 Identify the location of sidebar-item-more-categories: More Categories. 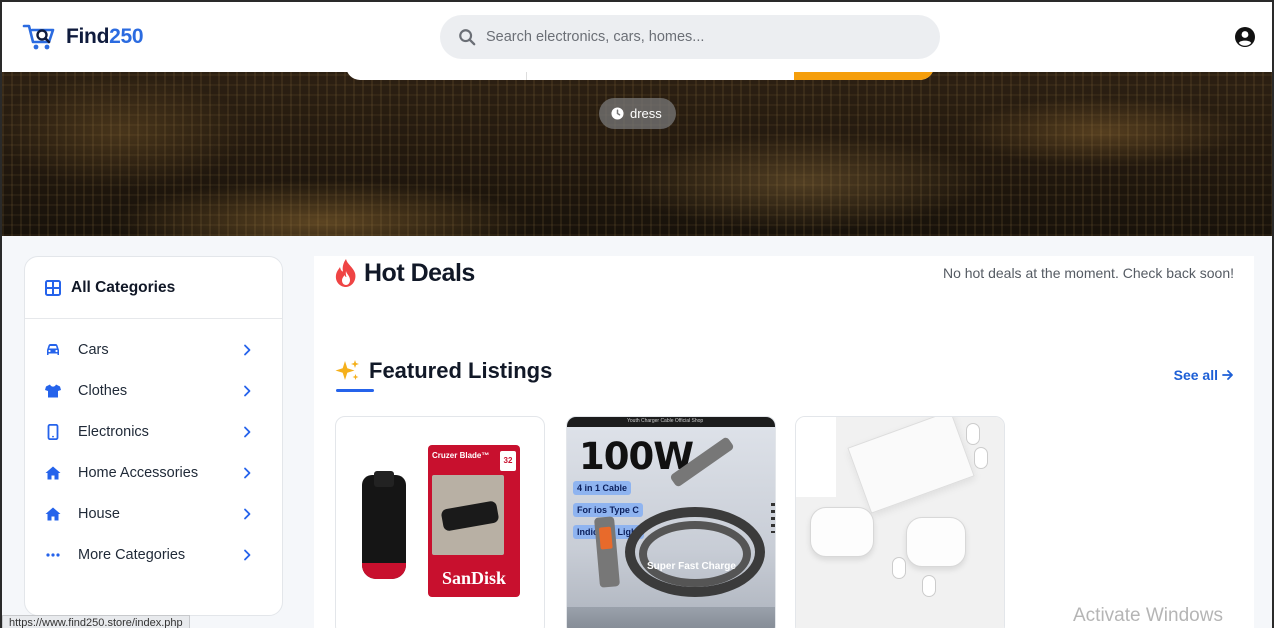
(153, 554).